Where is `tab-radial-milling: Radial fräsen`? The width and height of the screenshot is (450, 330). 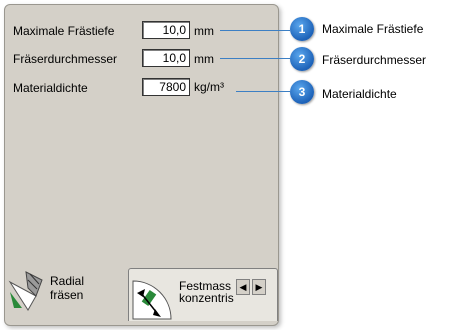
tab-radial-milling: Radial fräsen is located at coordinates (64, 294).